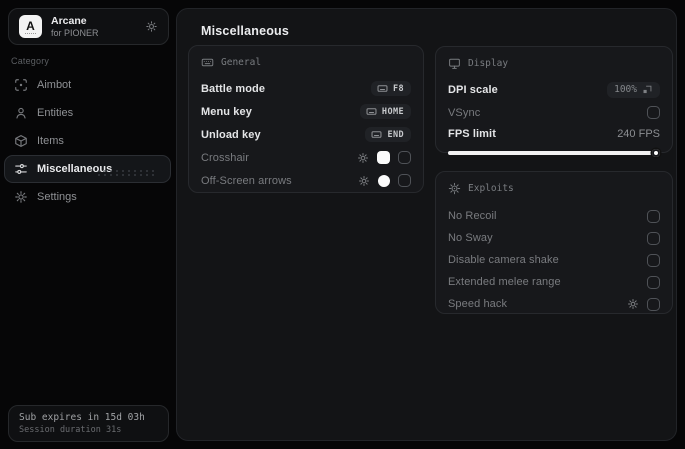  What do you see at coordinates (554, 216) in the screenshot?
I see `setting-row-no-recoil: No Recoil` at bounding box center [554, 216].